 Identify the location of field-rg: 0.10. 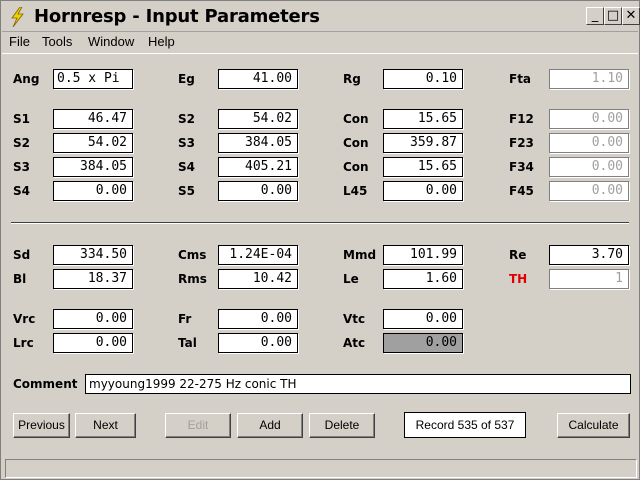
(423, 79).